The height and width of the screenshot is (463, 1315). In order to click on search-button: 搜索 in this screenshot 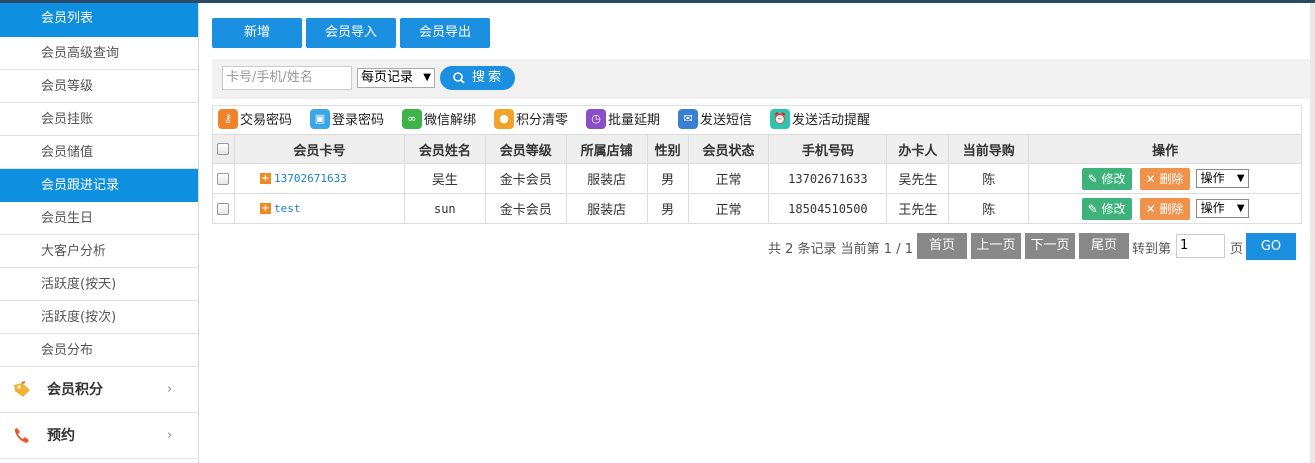, I will do `click(477, 78)`.